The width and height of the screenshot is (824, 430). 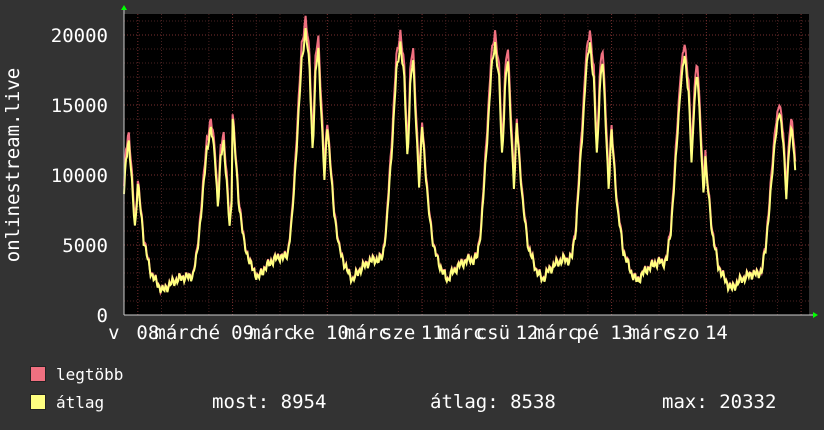 I want to click on x-tick-day-label: v, so click(x=113, y=333).